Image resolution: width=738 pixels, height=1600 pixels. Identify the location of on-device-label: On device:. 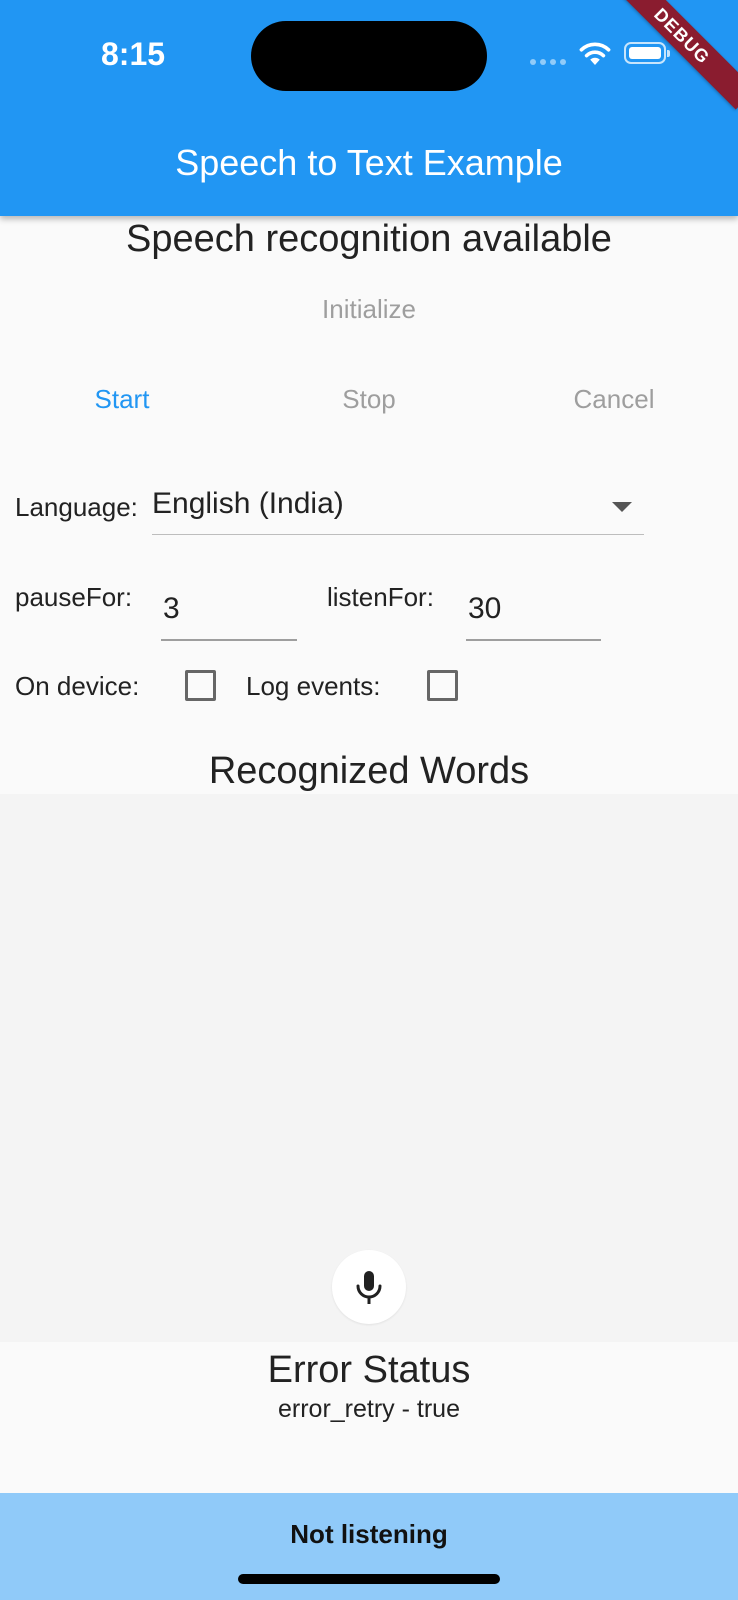
(77, 686).